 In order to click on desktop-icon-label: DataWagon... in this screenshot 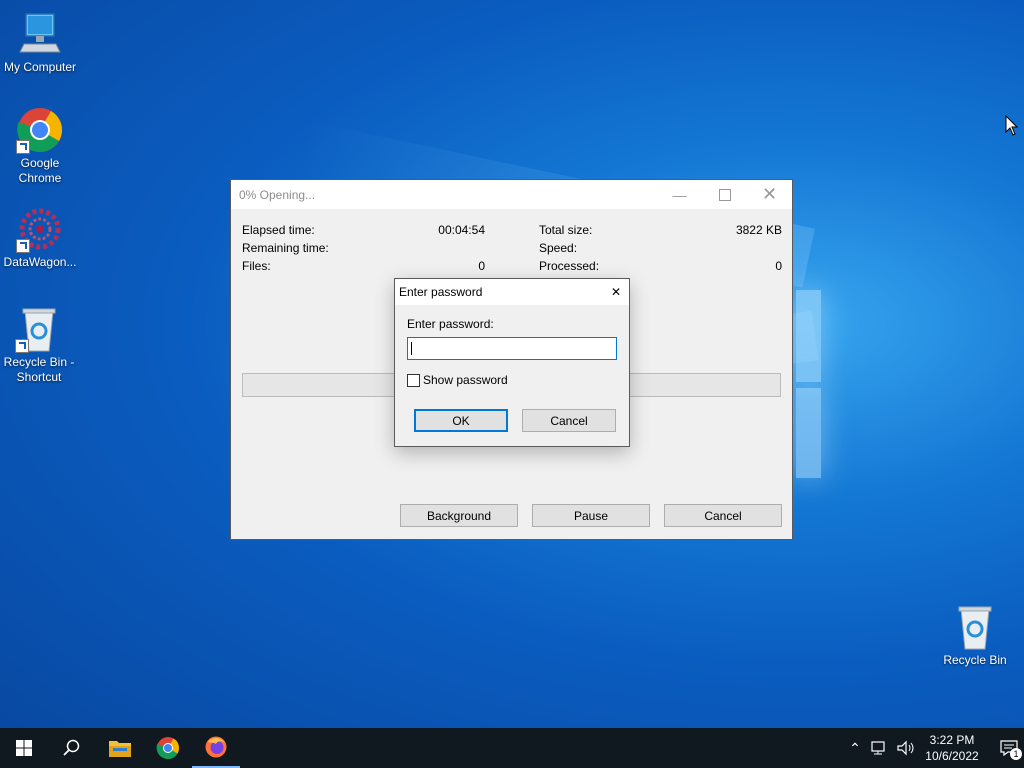, I will do `click(40, 262)`.